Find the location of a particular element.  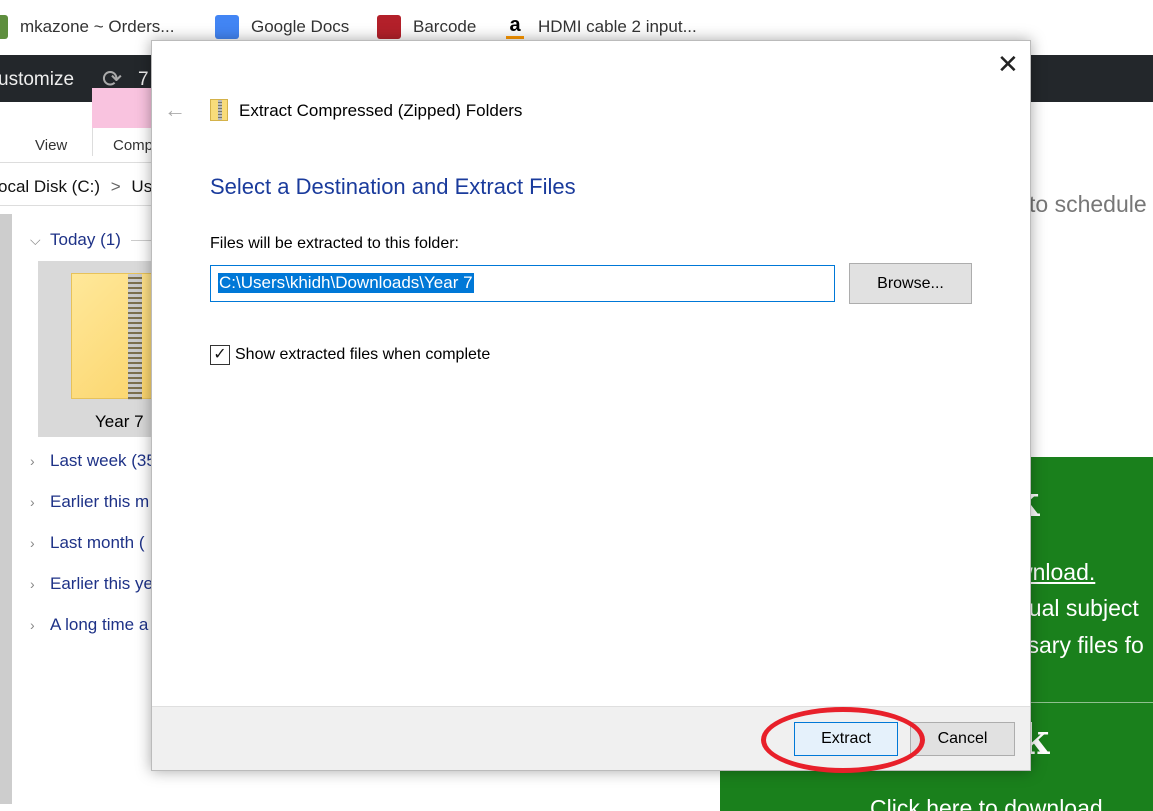

web-page: to schedule is located at coordinates (1091, 279).